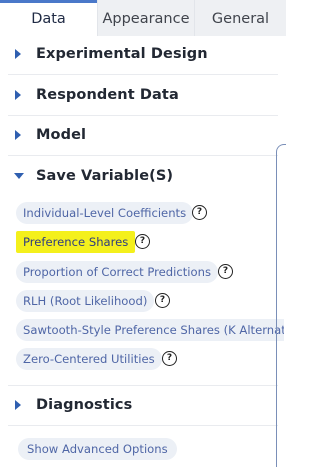  I want to click on section-save-variables: Save Variable(S), so click(140, 176).